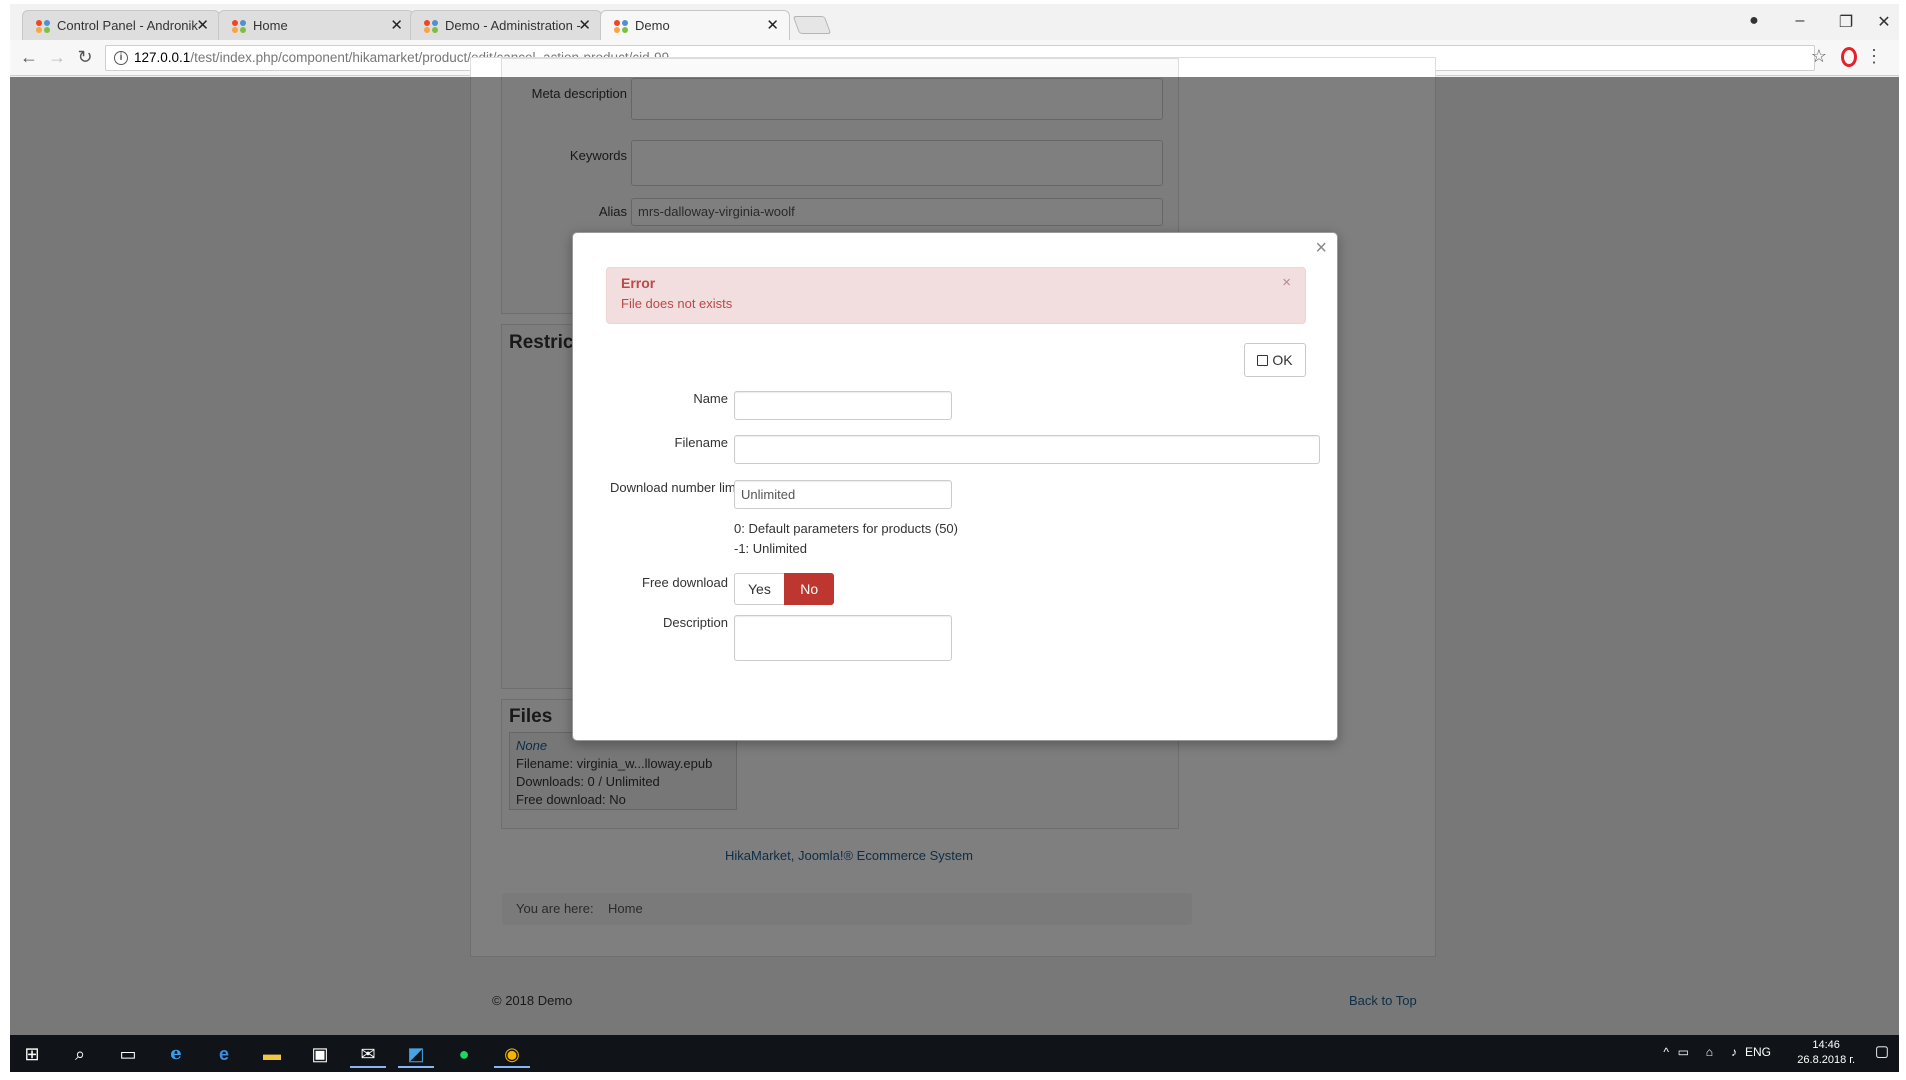 Image resolution: width=1906 pixels, height=1080 pixels. What do you see at coordinates (710, 398) in the screenshot?
I see `name-label: Name` at bounding box center [710, 398].